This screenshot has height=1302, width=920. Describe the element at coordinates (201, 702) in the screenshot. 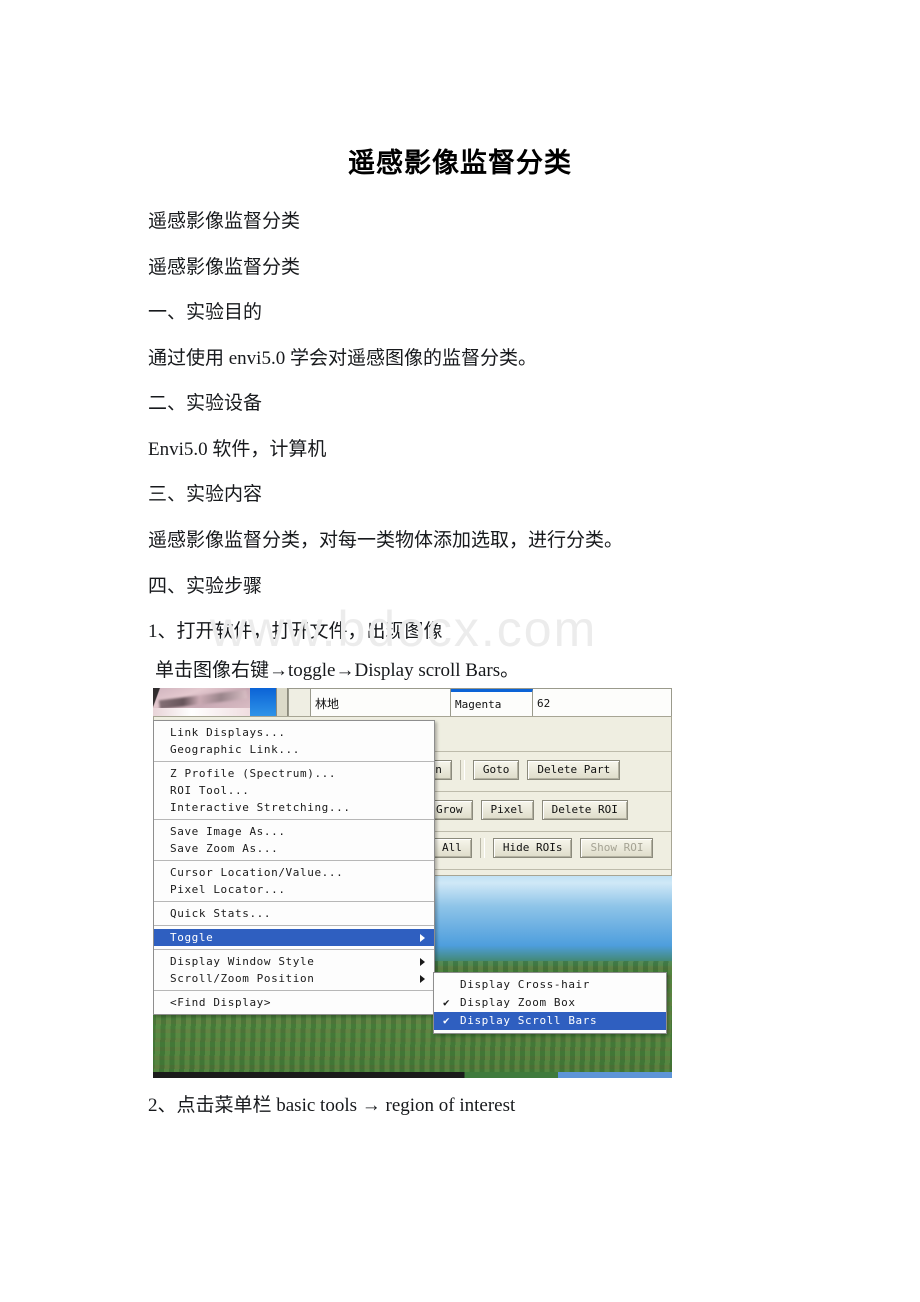

I see `image-thumbnail` at that location.